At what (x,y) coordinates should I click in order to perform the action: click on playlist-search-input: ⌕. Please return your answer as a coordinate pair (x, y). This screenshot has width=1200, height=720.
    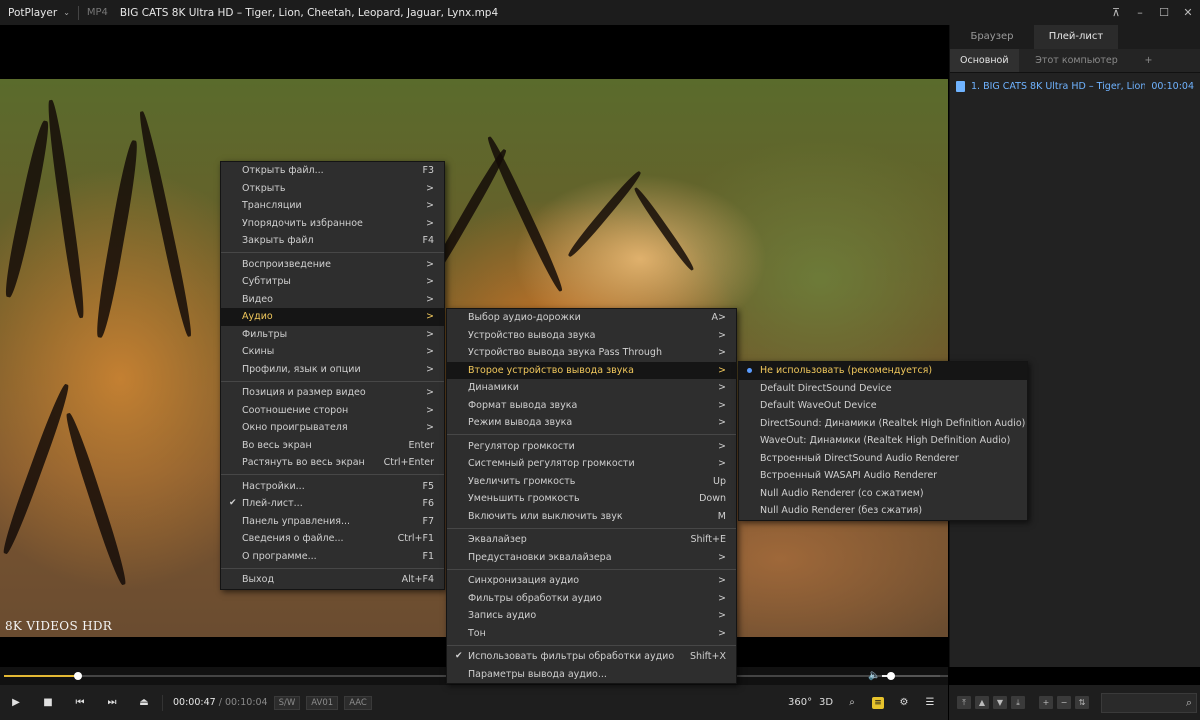
    Looking at the image, I should click on (1149, 702).